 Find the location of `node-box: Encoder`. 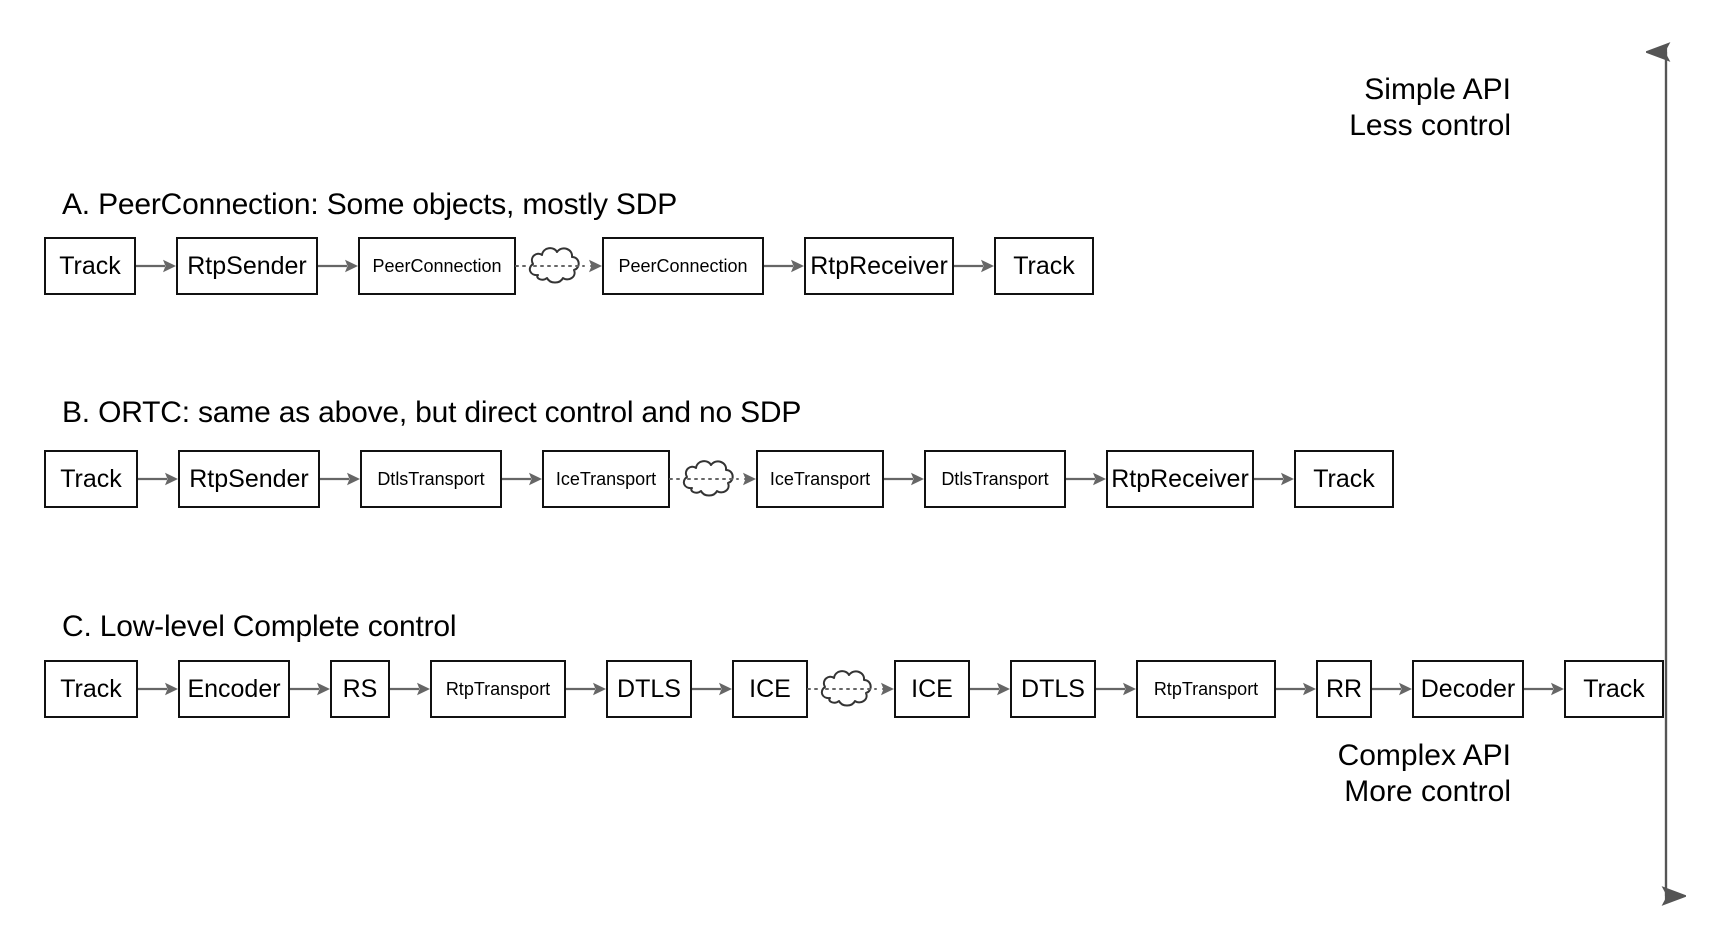

node-box: Encoder is located at coordinates (234, 689).